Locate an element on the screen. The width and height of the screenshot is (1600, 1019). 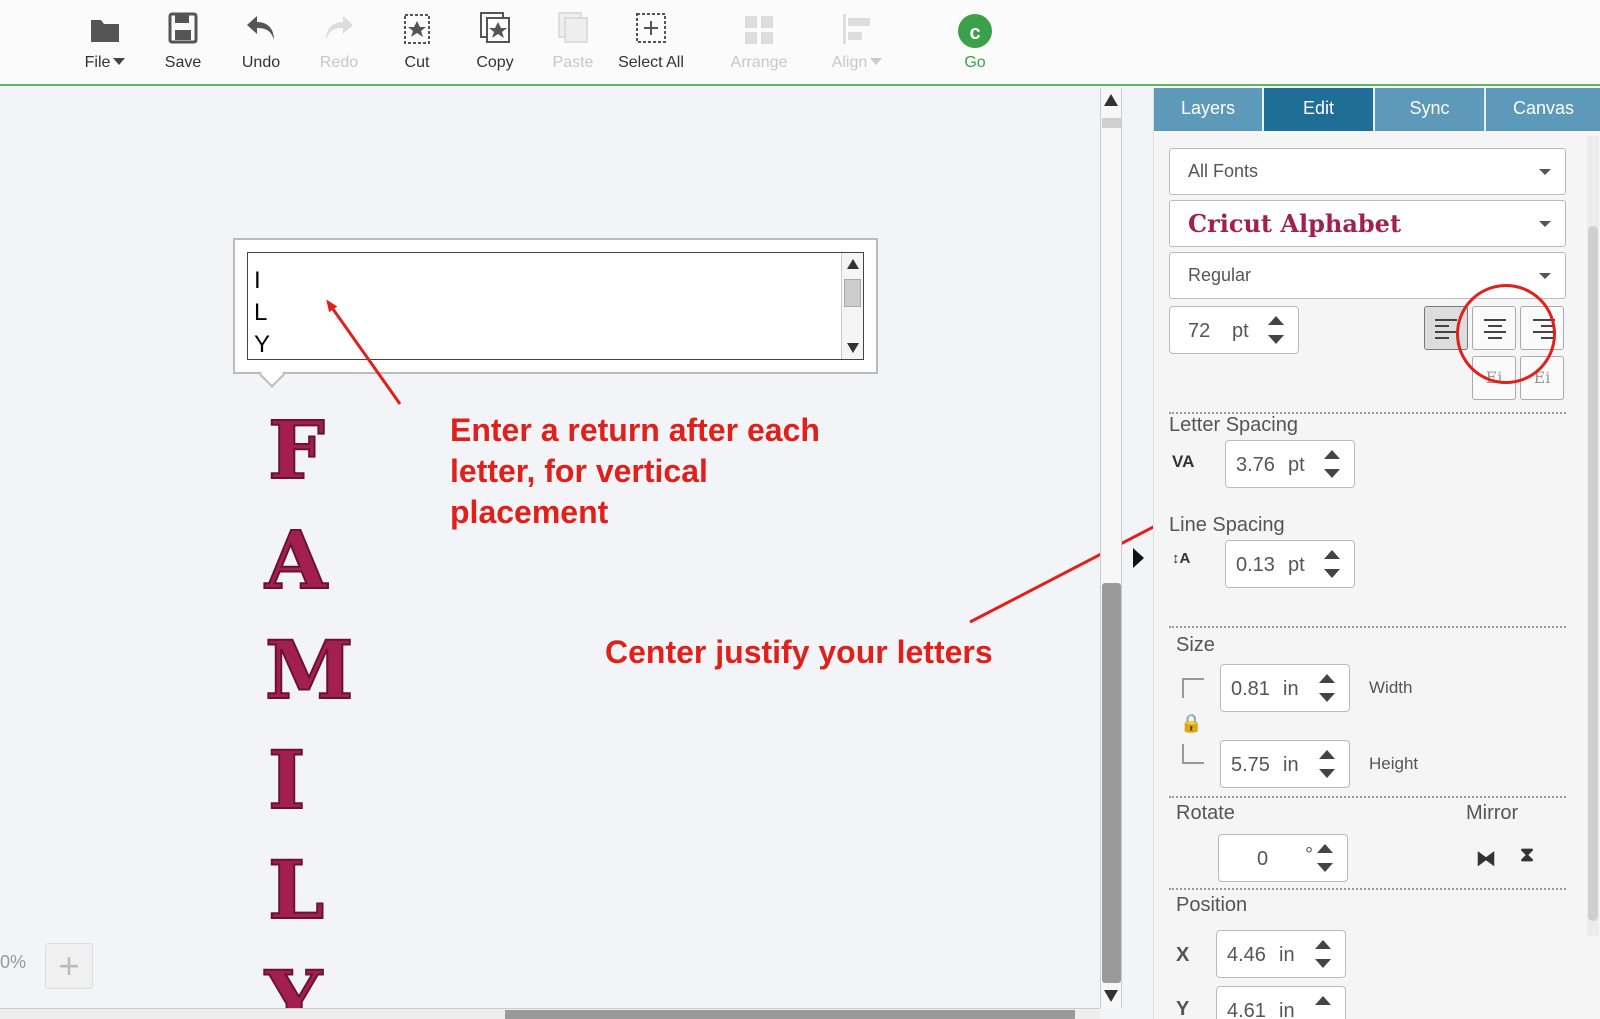
tab-sync: Sync is located at coordinates (1430, 109).